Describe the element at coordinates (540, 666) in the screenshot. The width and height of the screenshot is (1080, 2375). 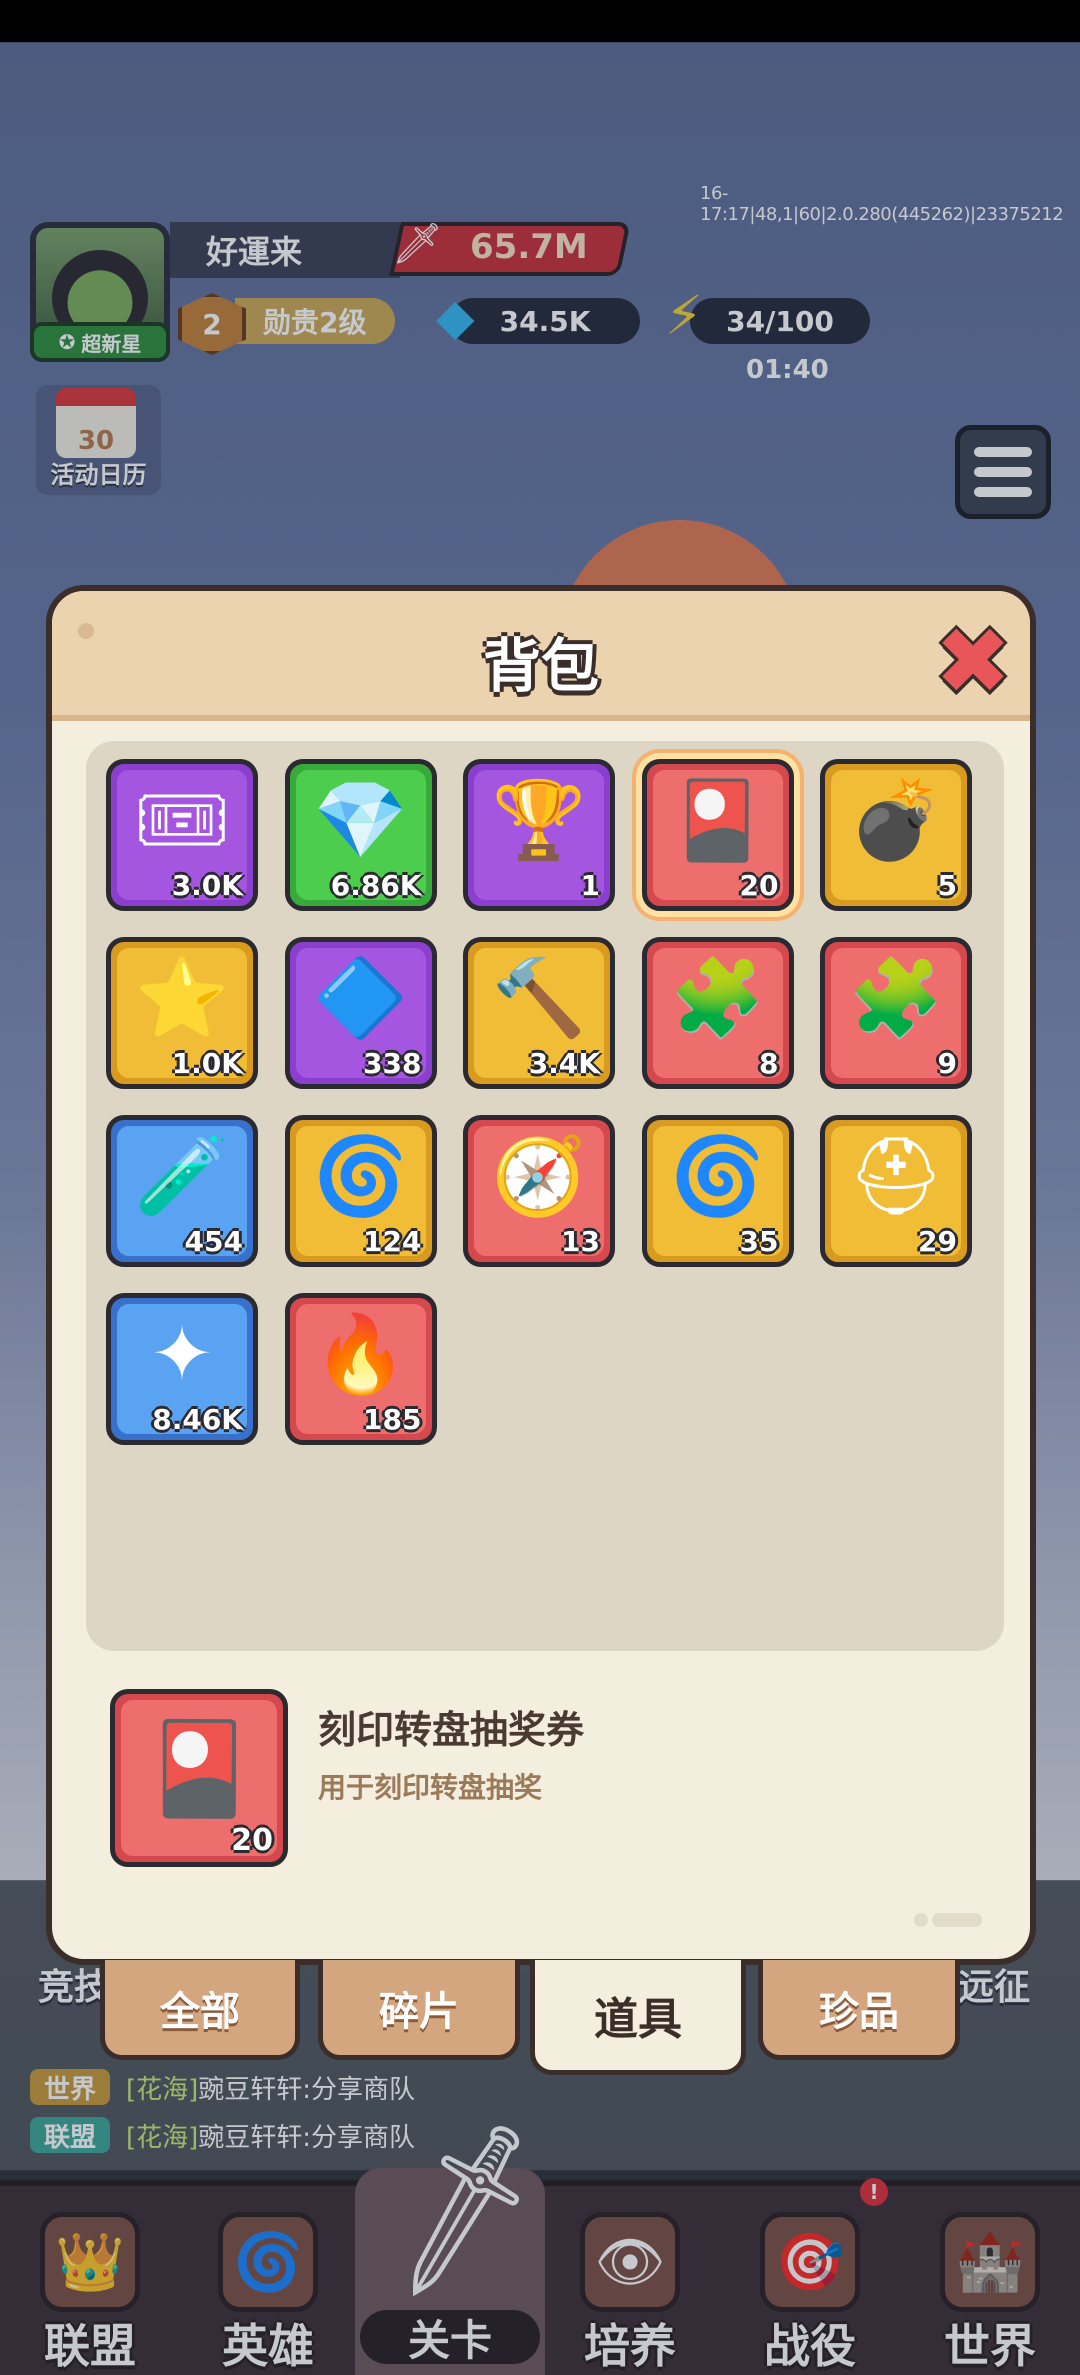
I see `modal-title: 背包` at that location.